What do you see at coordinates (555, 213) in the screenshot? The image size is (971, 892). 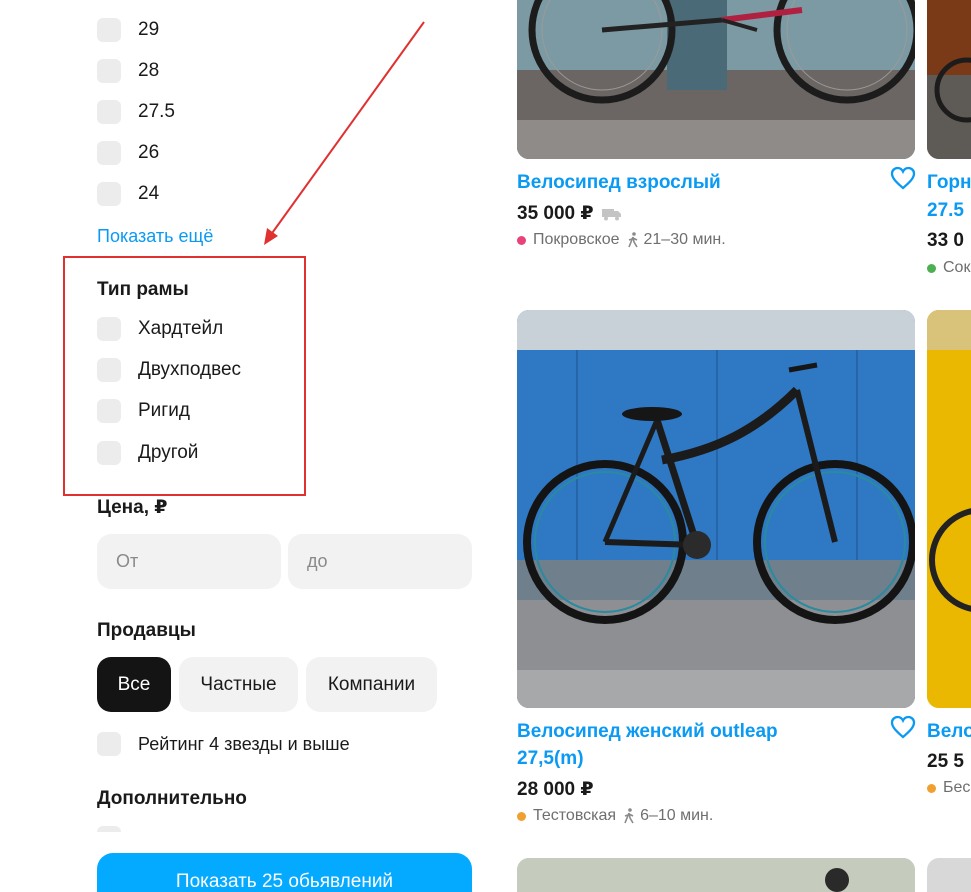 I see `price-value: 35 000 ₽` at bounding box center [555, 213].